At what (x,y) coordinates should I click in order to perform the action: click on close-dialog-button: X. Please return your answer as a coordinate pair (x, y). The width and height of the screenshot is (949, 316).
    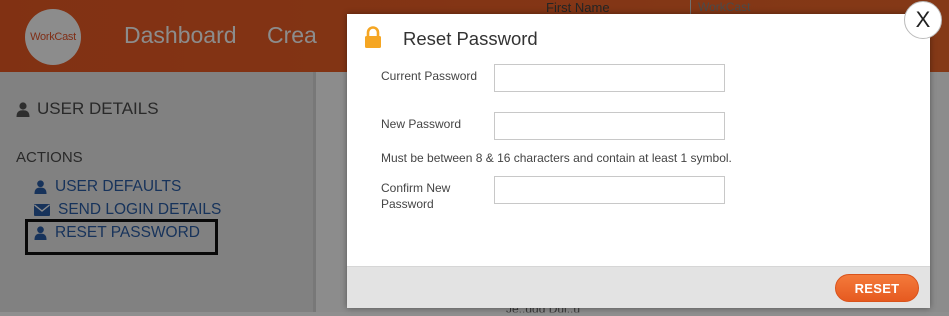
    Looking at the image, I should click on (923, 20).